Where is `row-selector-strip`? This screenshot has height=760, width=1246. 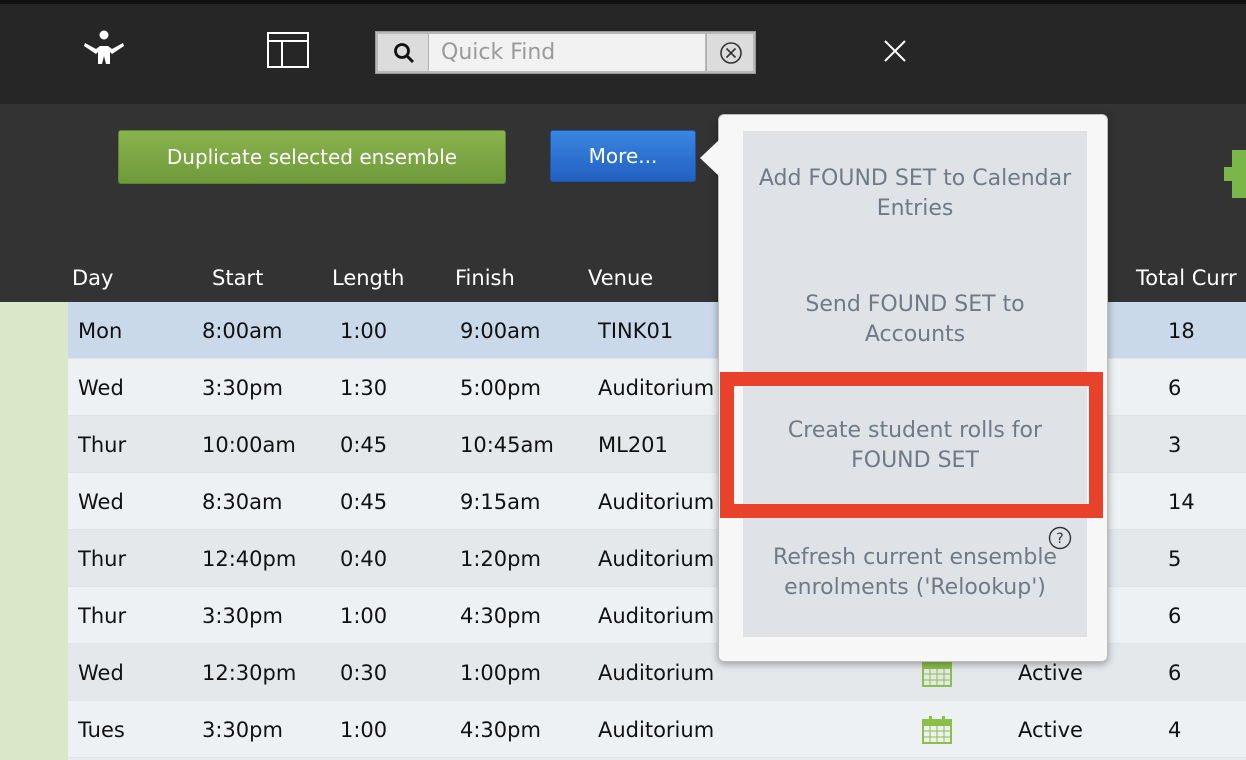
row-selector-strip is located at coordinates (34, 531).